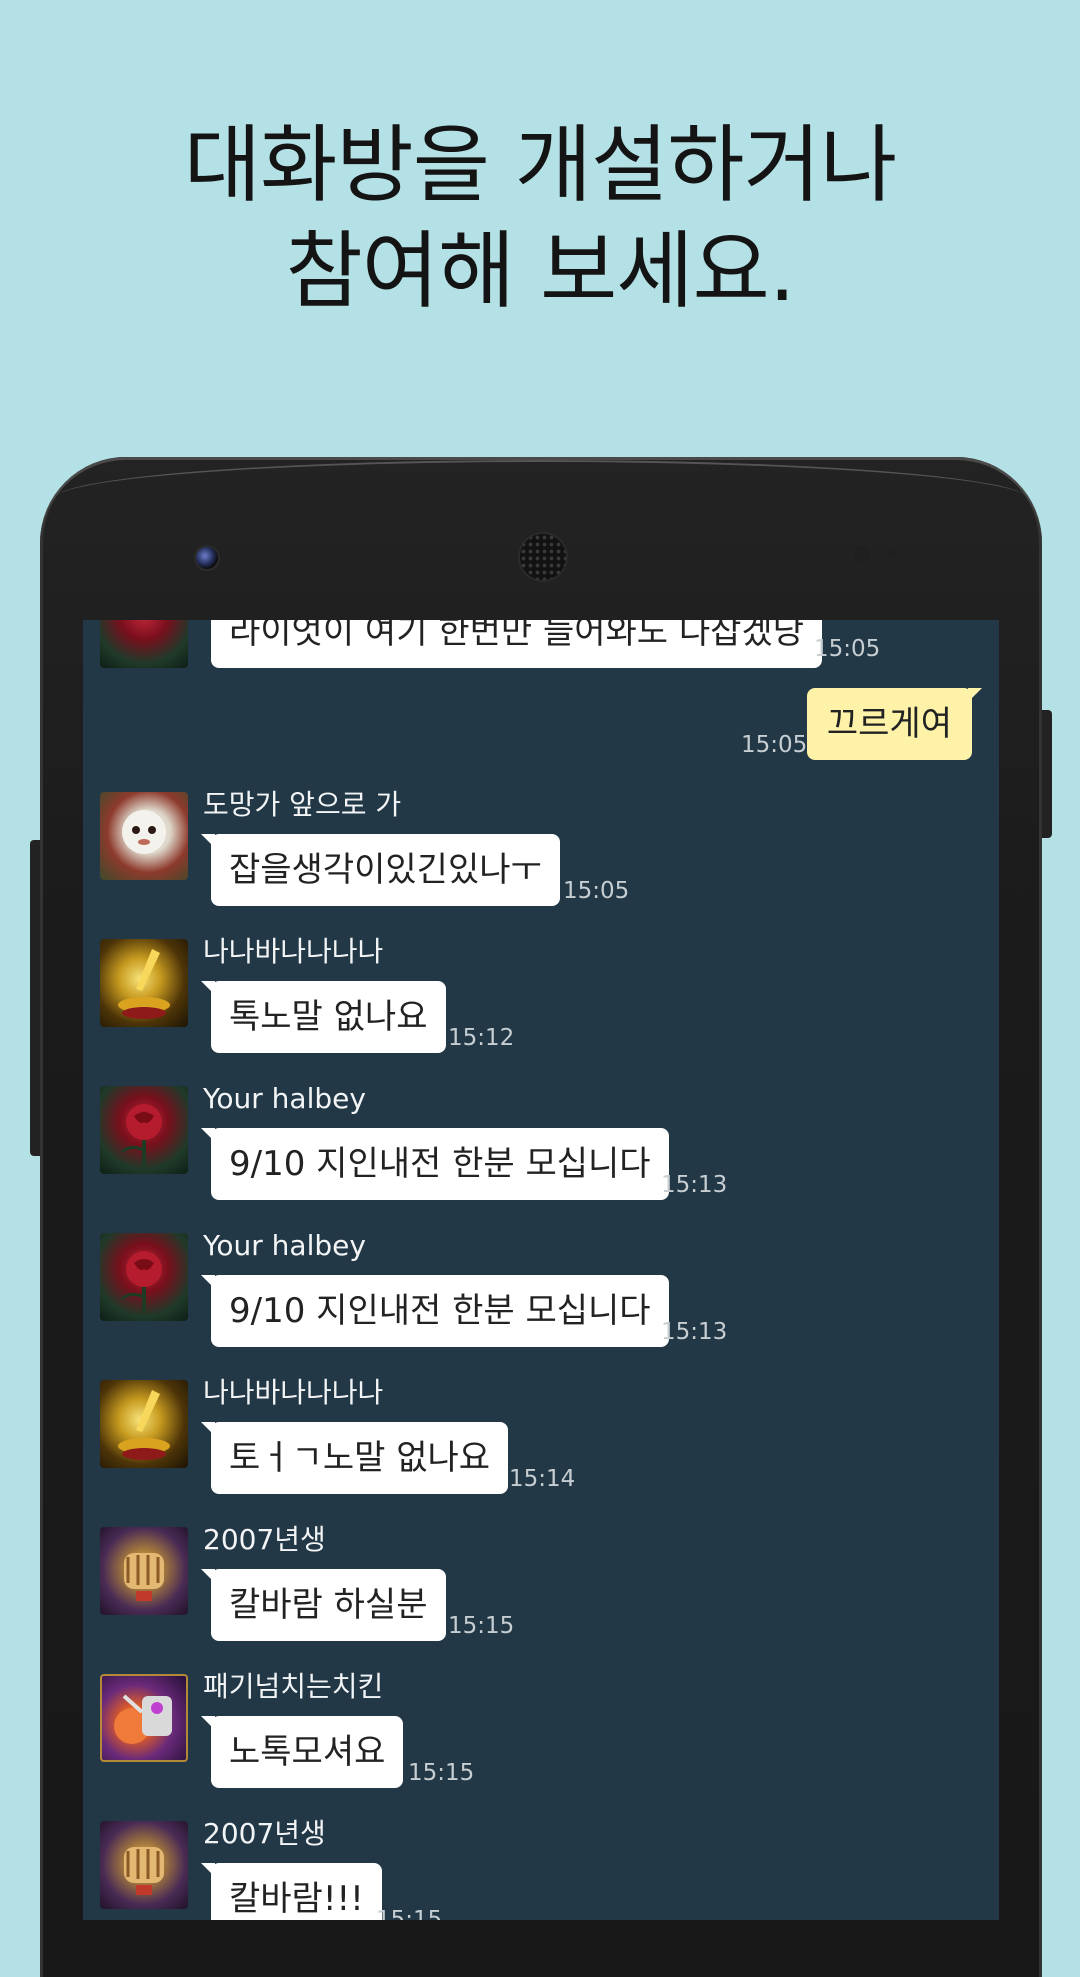 The width and height of the screenshot is (1080, 1977). Describe the element at coordinates (862, 554) in the screenshot. I see `proximity-sensor-icon` at that location.